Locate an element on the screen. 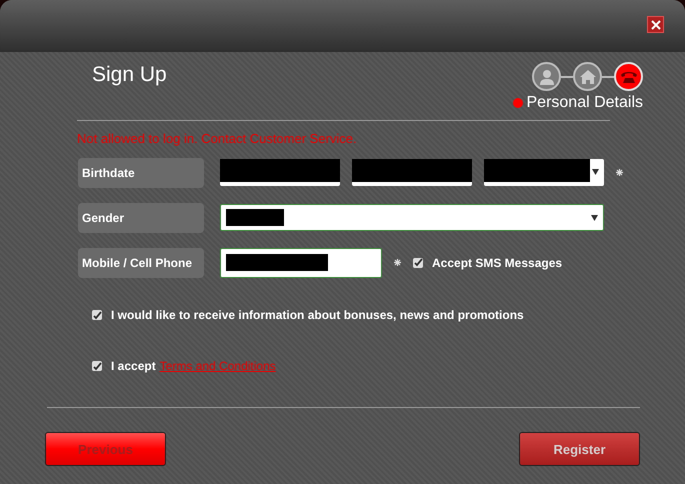 This screenshot has width=685, height=484. current-step-label: Personal Details is located at coordinates (584, 103).